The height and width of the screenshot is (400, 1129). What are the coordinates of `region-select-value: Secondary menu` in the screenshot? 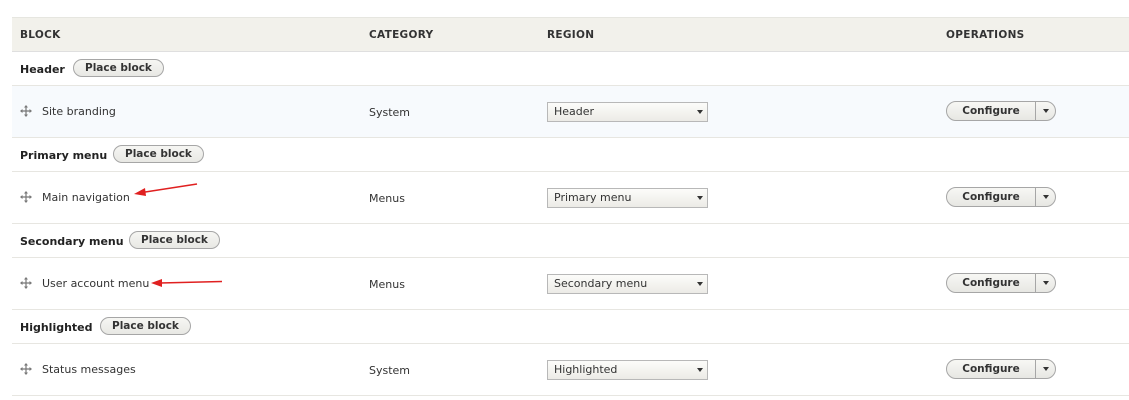 It's located at (601, 283).